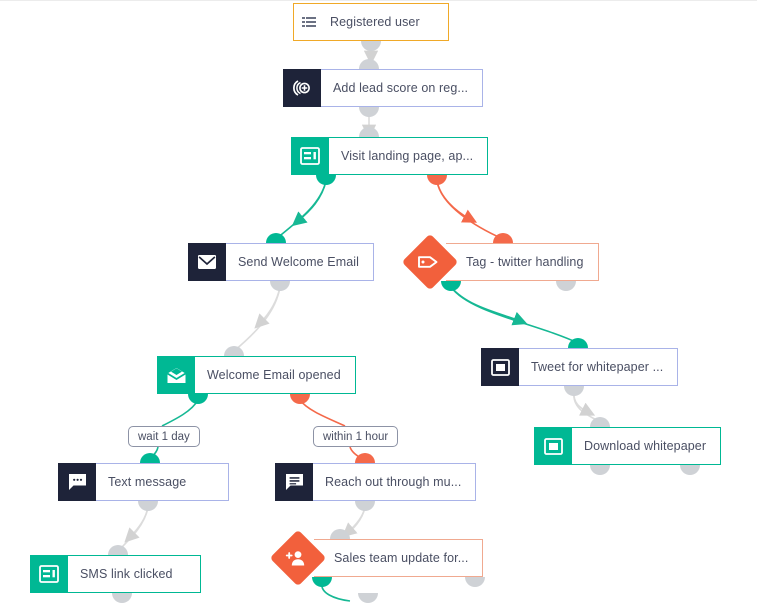  What do you see at coordinates (369, 64) in the screenshot?
I see `port-add-lead-score-in` at bounding box center [369, 64].